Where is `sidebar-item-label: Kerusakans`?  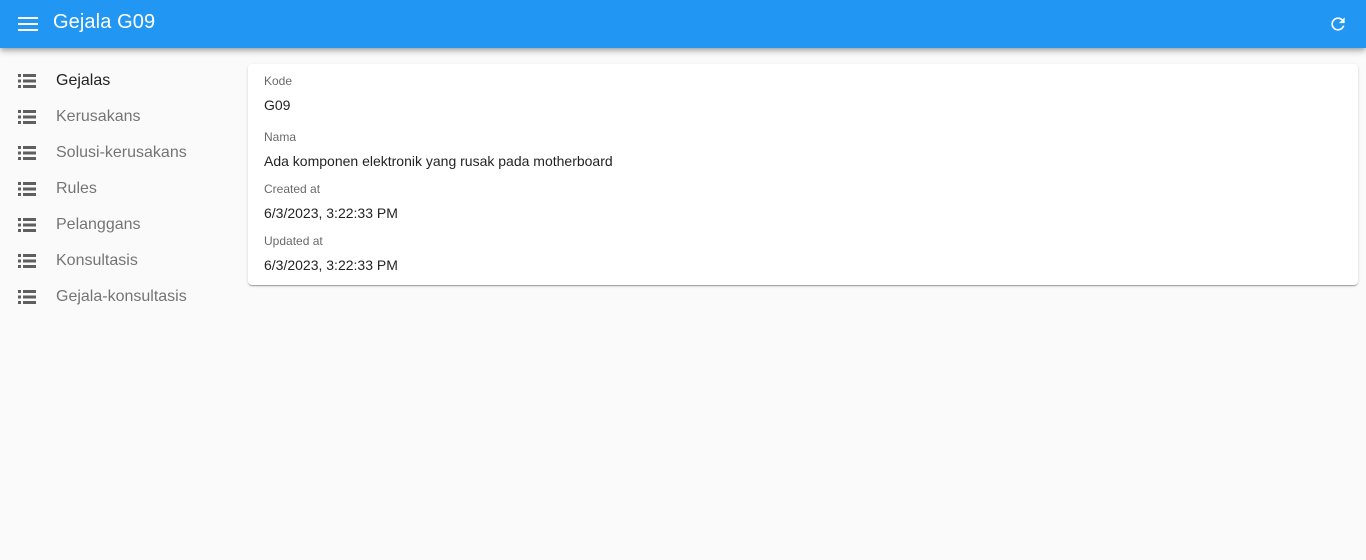
sidebar-item-label: Kerusakans is located at coordinates (98, 116).